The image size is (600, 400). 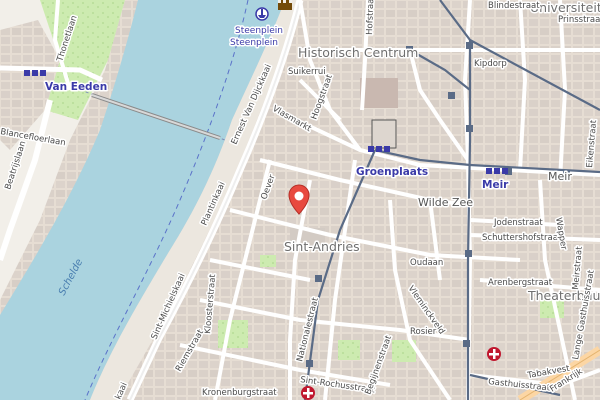 What do you see at coordinates (495, 185) in the screenshot?
I see `station-label-meir: Meir` at bounding box center [495, 185].